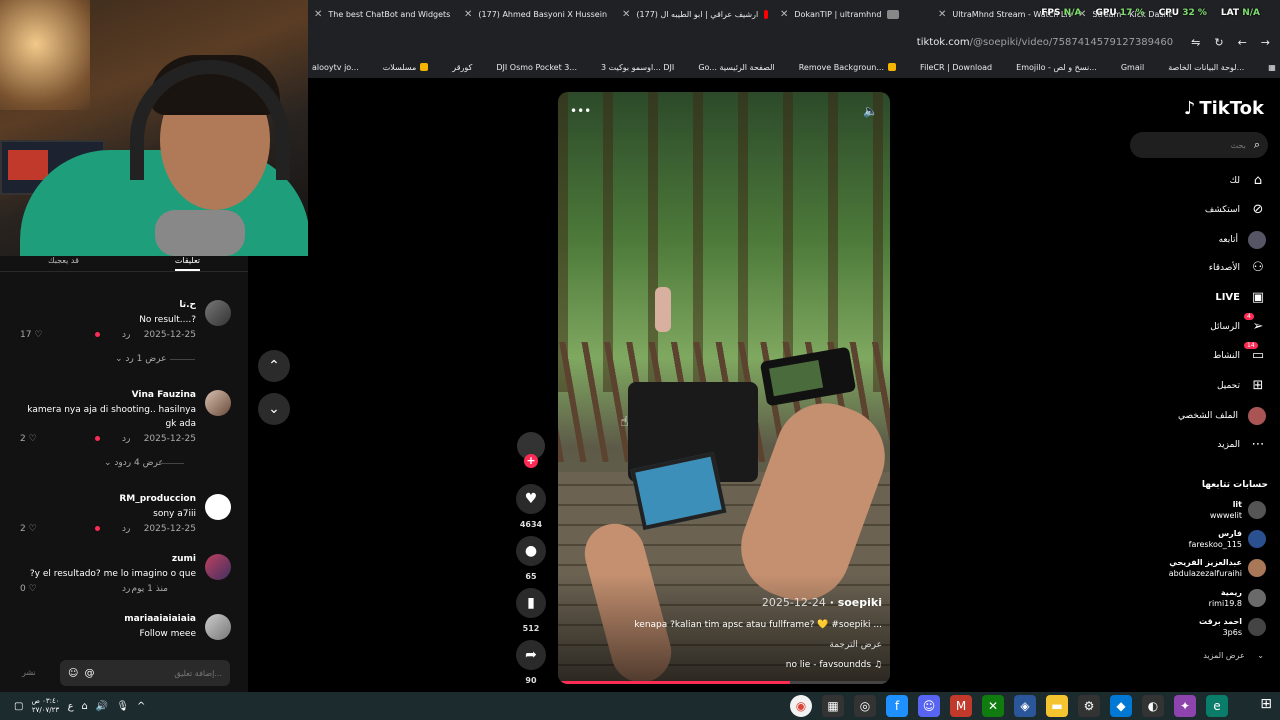  Describe the element at coordinates (1195, 42) in the screenshot. I see `site-settings-icon: ⇋` at that location.